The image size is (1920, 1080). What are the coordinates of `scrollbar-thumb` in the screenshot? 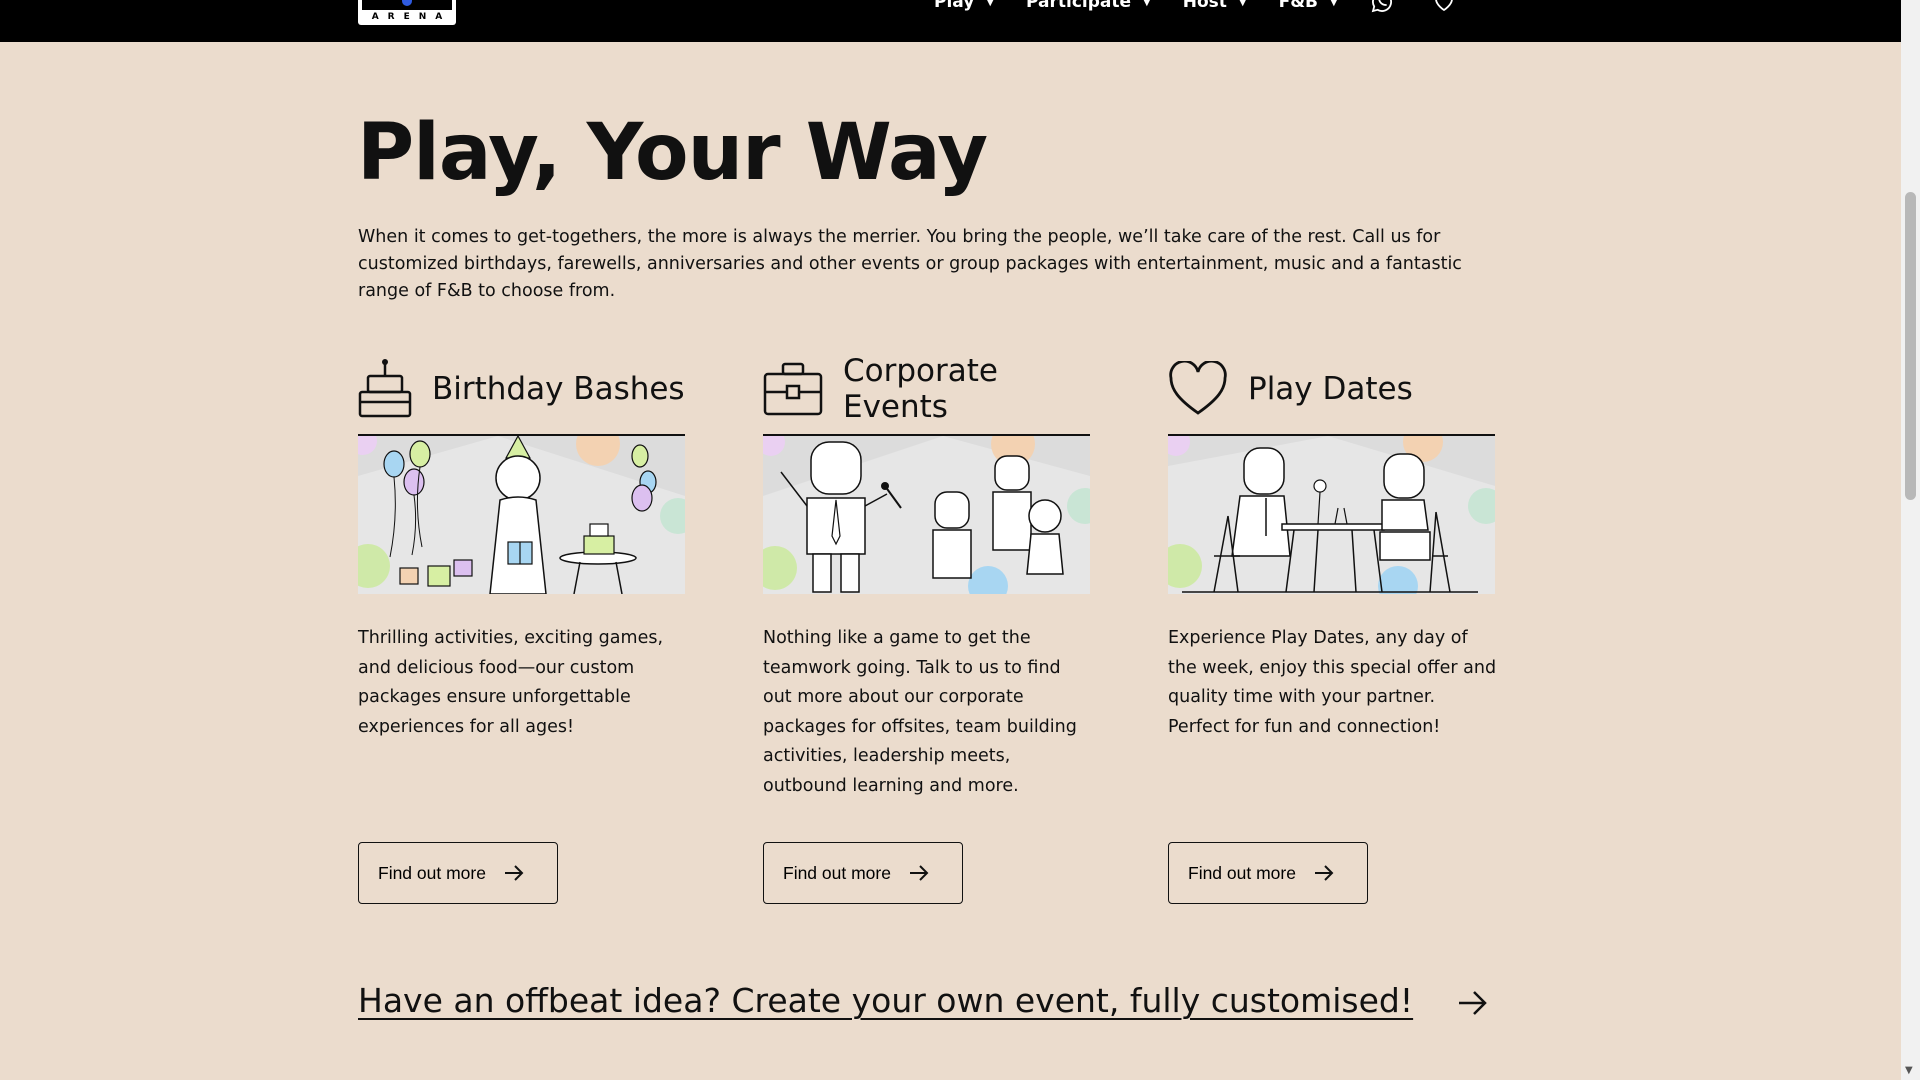 It's located at (1910, 346).